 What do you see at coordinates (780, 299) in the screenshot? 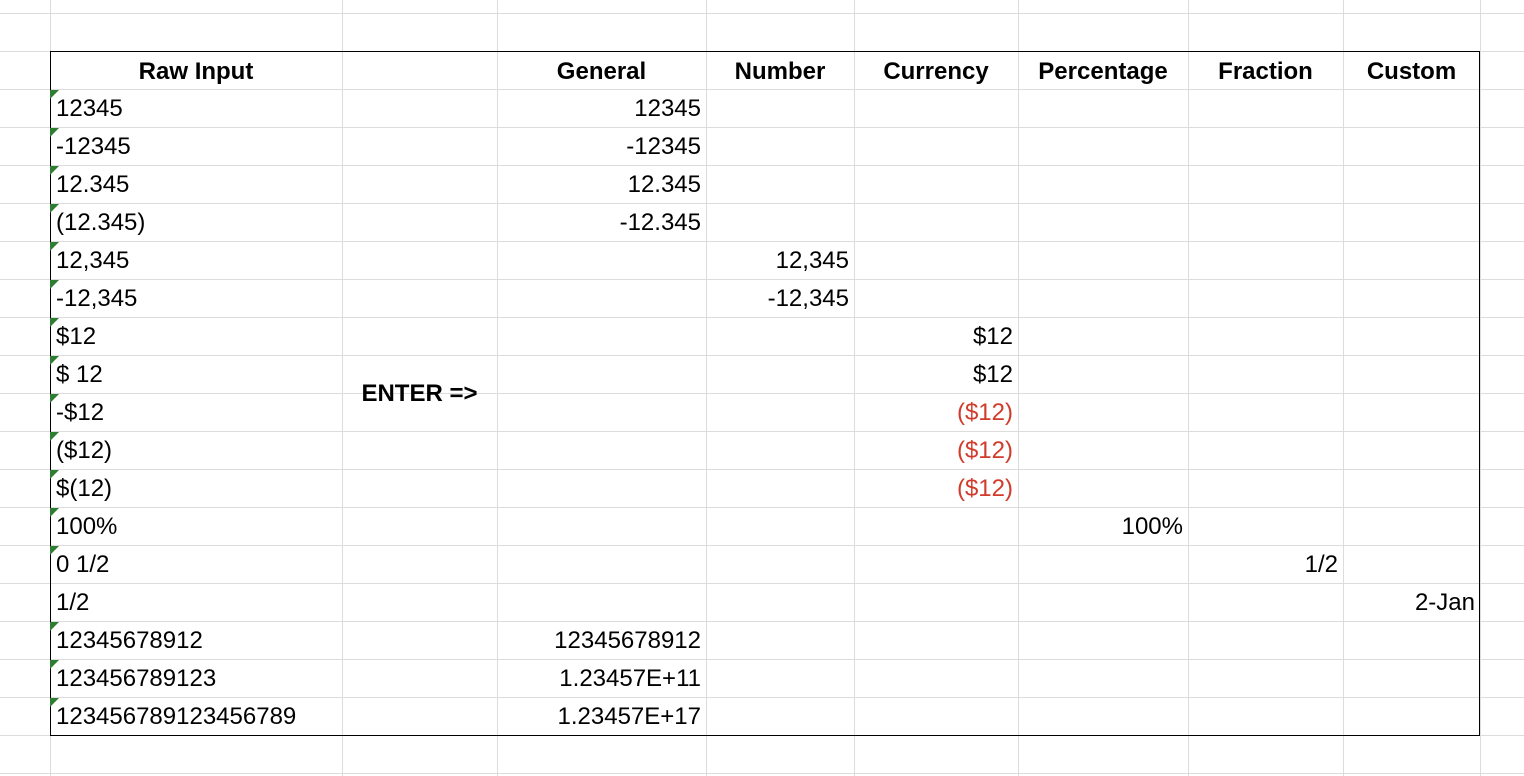
I see `number-result-cell: -12,345` at bounding box center [780, 299].